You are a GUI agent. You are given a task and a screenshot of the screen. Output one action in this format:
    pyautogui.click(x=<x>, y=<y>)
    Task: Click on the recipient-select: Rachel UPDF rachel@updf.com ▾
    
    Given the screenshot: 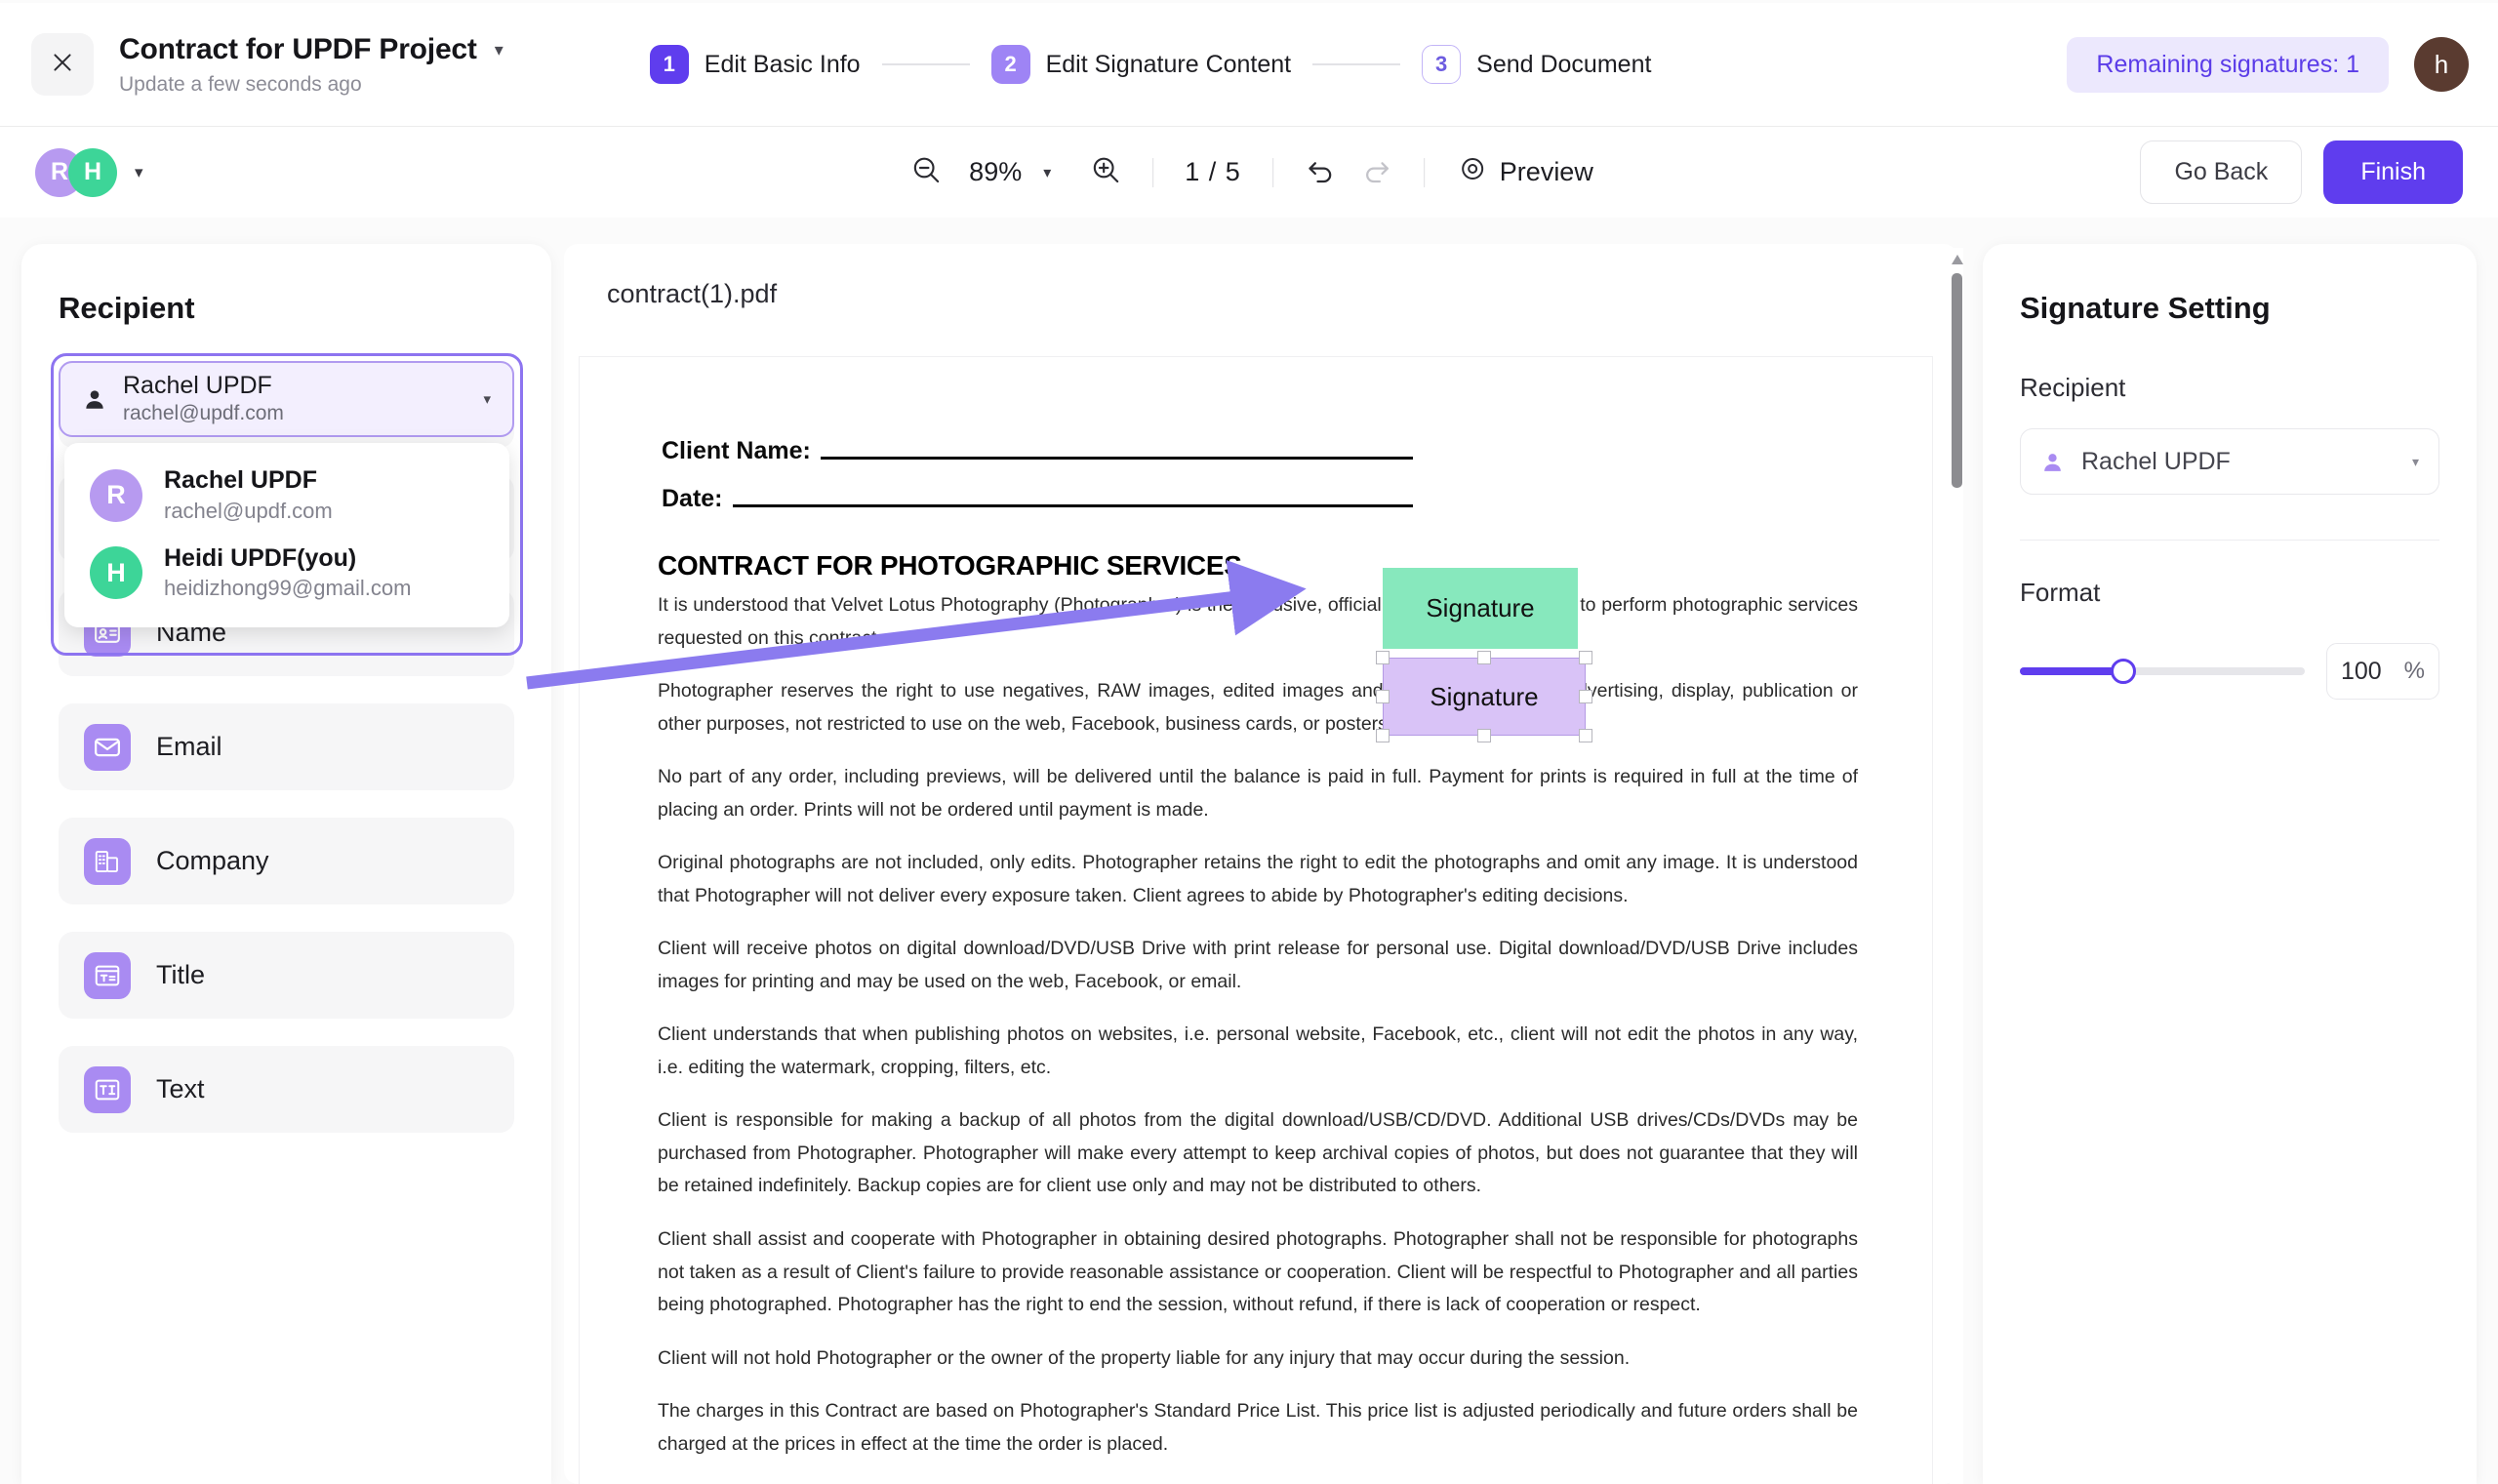 What is the action you would take?
    pyautogui.click(x=286, y=399)
    